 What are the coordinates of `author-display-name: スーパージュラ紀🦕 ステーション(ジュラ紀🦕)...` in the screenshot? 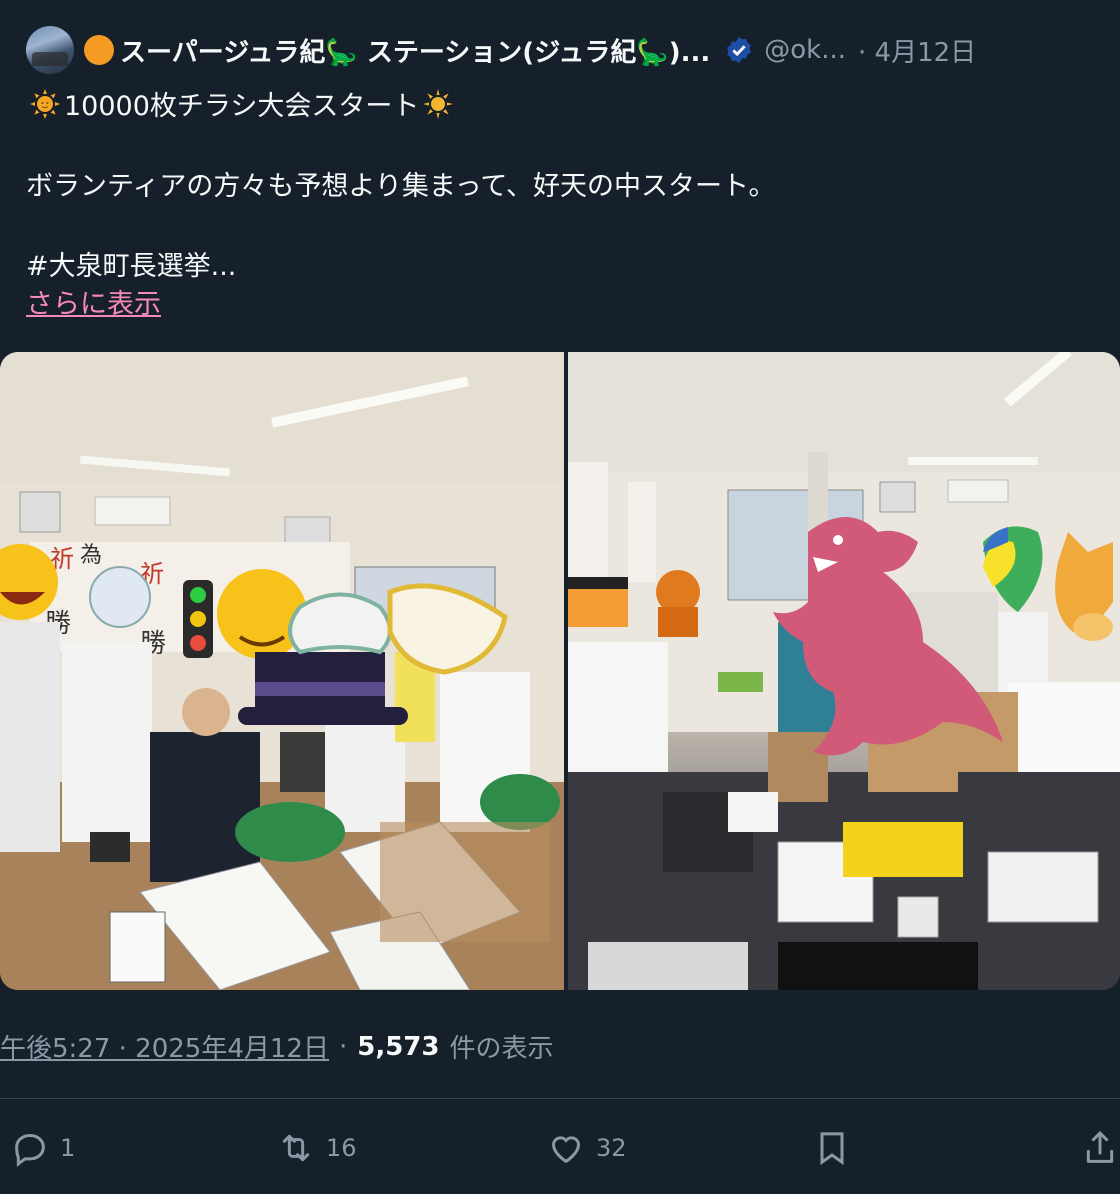 It's located at (415, 50).